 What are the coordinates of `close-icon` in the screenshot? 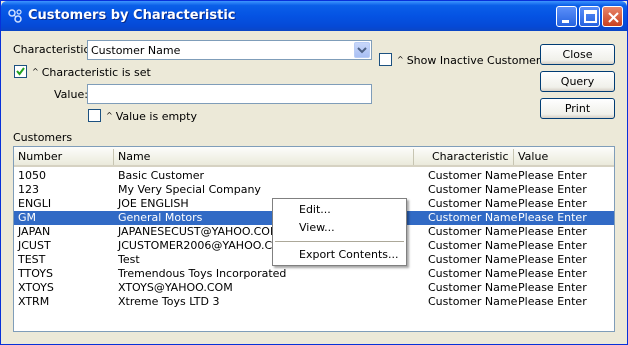 It's located at (613, 17).